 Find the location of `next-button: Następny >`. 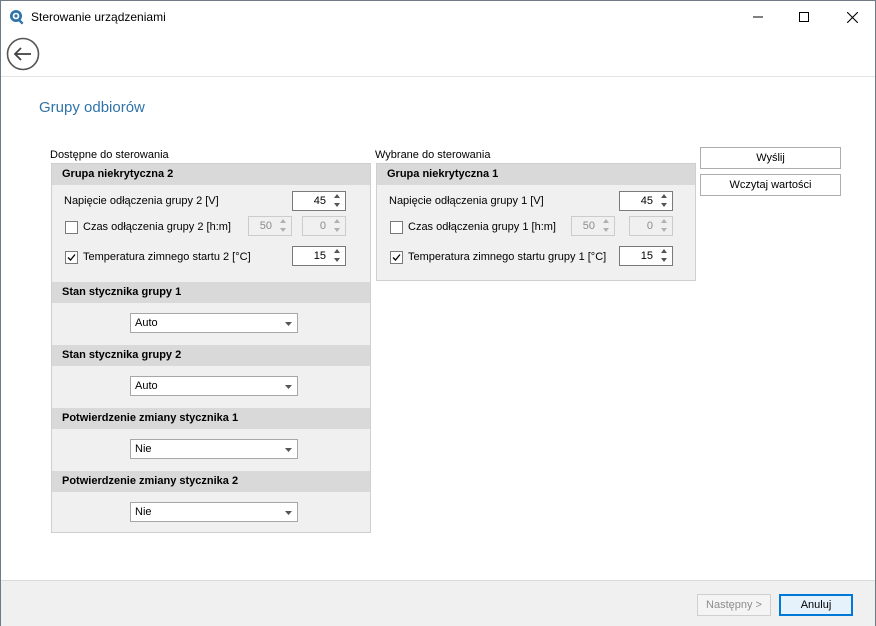

next-button: Następny > is located at coordinates (734, 605).